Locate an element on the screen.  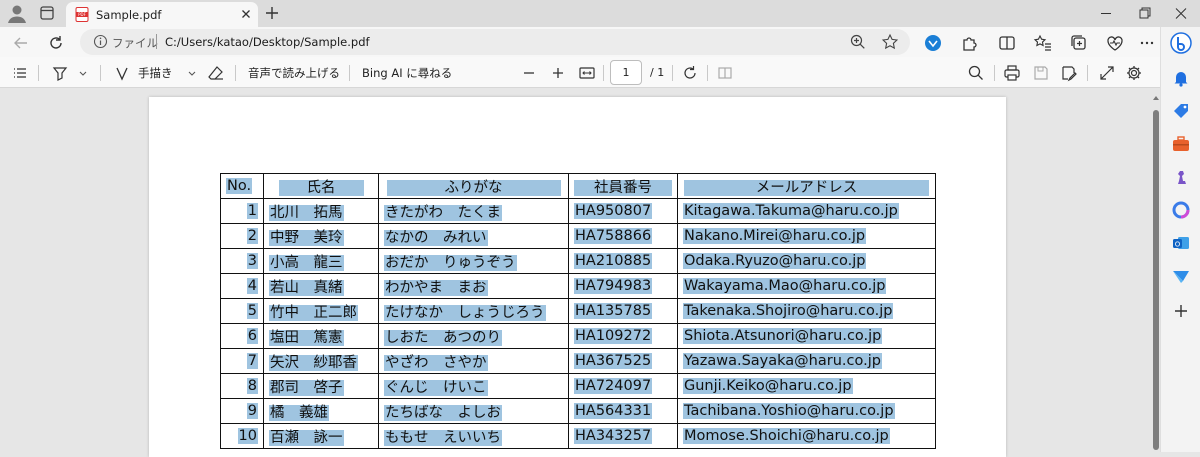
cell-email: Tachibana.Yoshio@haru.co.jp is located at coordinates (806, 411).